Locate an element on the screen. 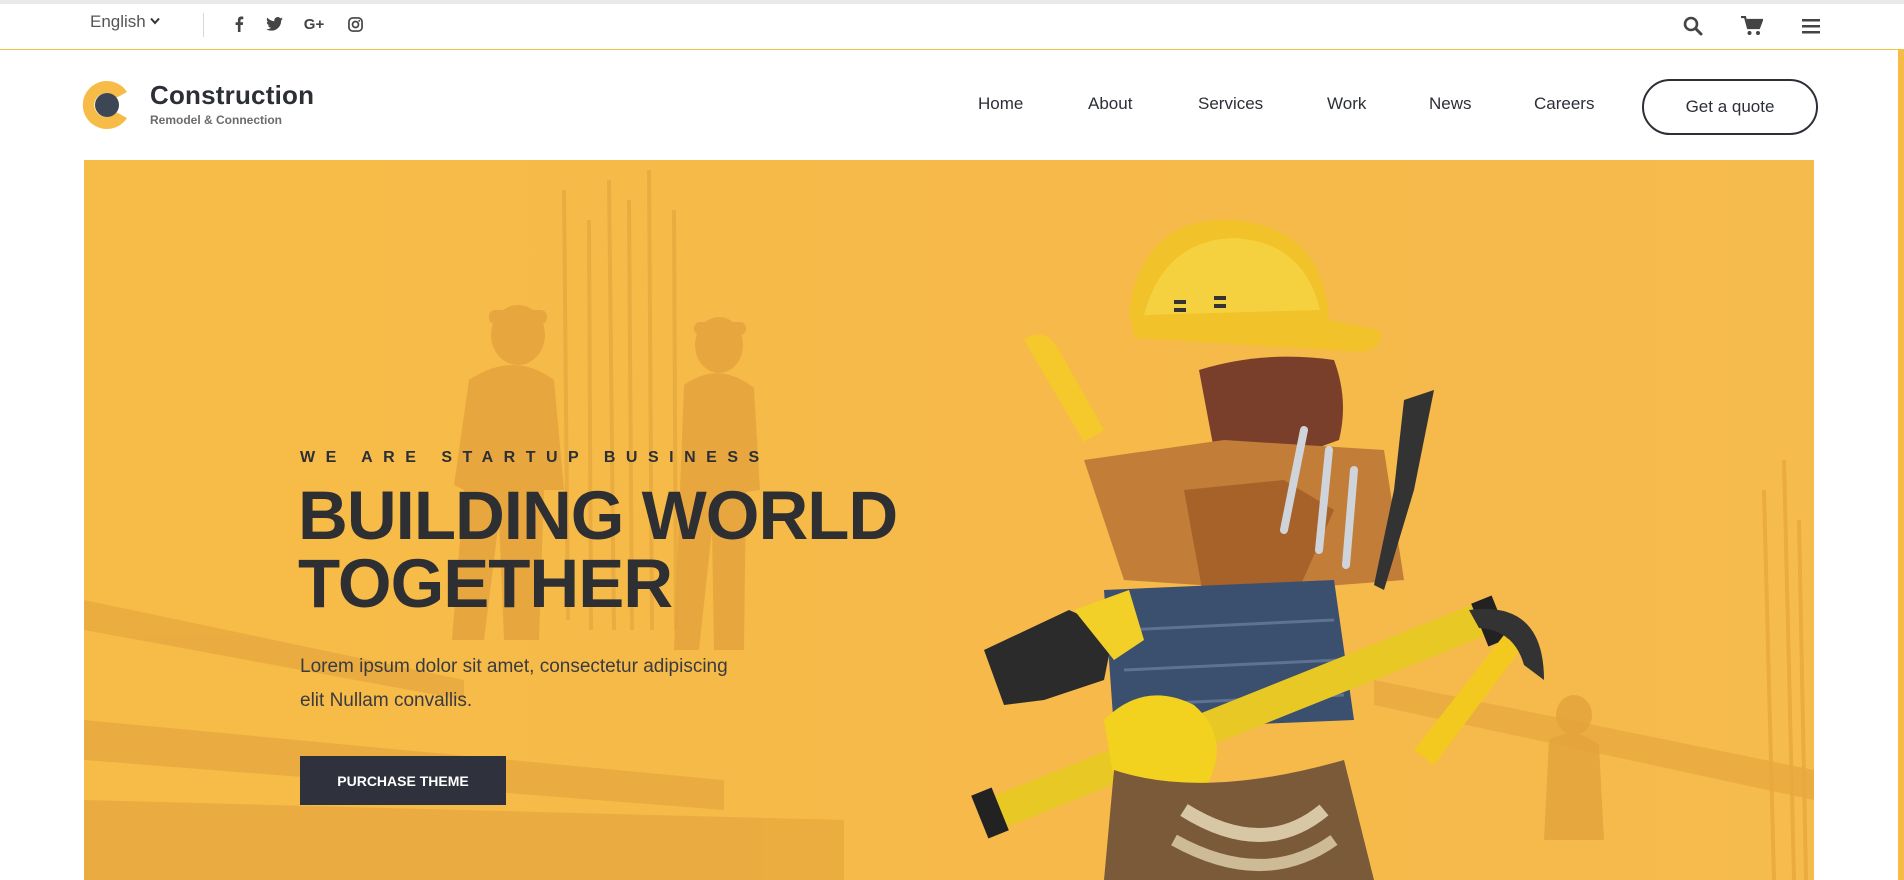 The height and width of the screenshot is (880, 1904). nav-about: About is located at coordinates (1110, 104).